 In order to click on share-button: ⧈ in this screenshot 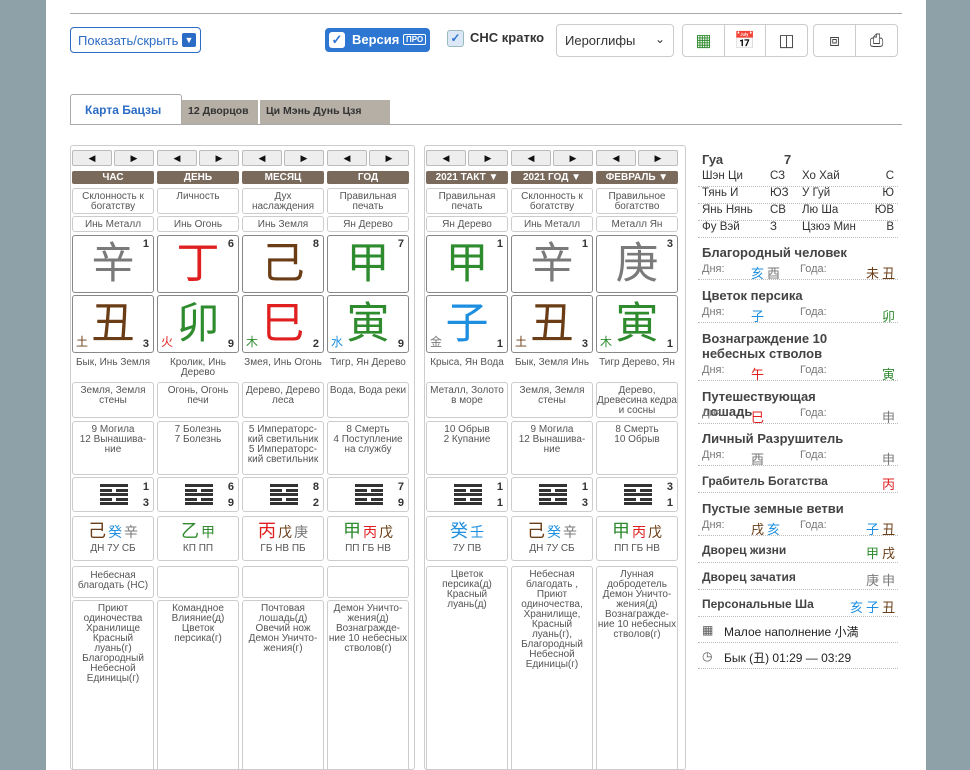, I will do `click(834, 40)`.